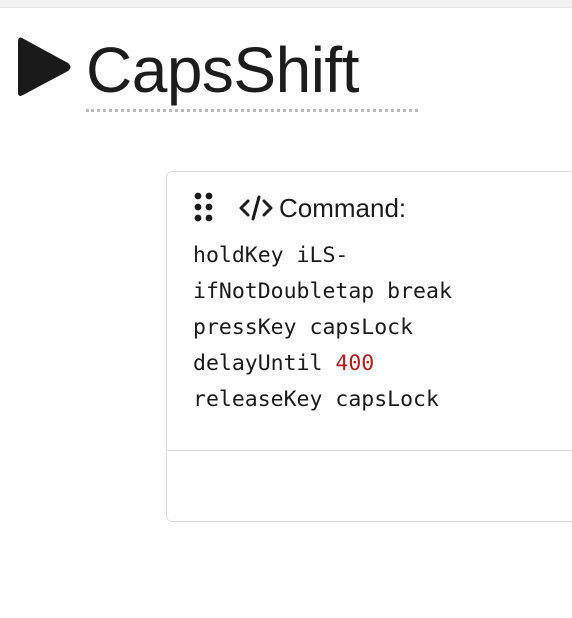  I want to click on card-header: Command:, so click(299, 208).